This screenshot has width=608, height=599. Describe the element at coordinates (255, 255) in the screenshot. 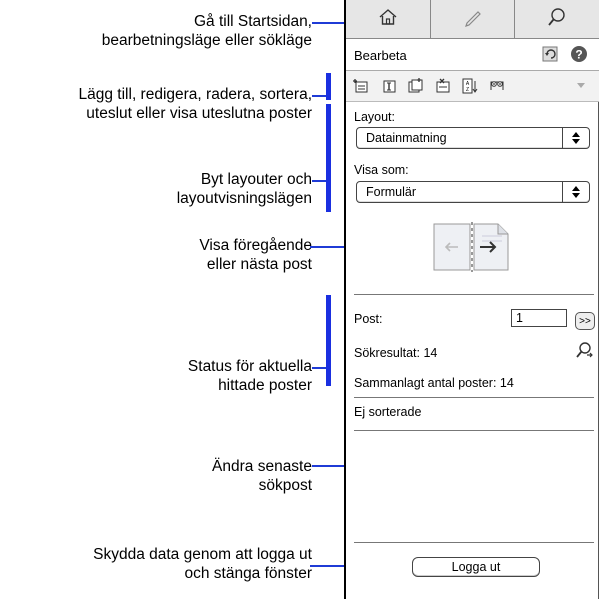

I see `callout-book: Visa föregående eller nästa post` at that location.